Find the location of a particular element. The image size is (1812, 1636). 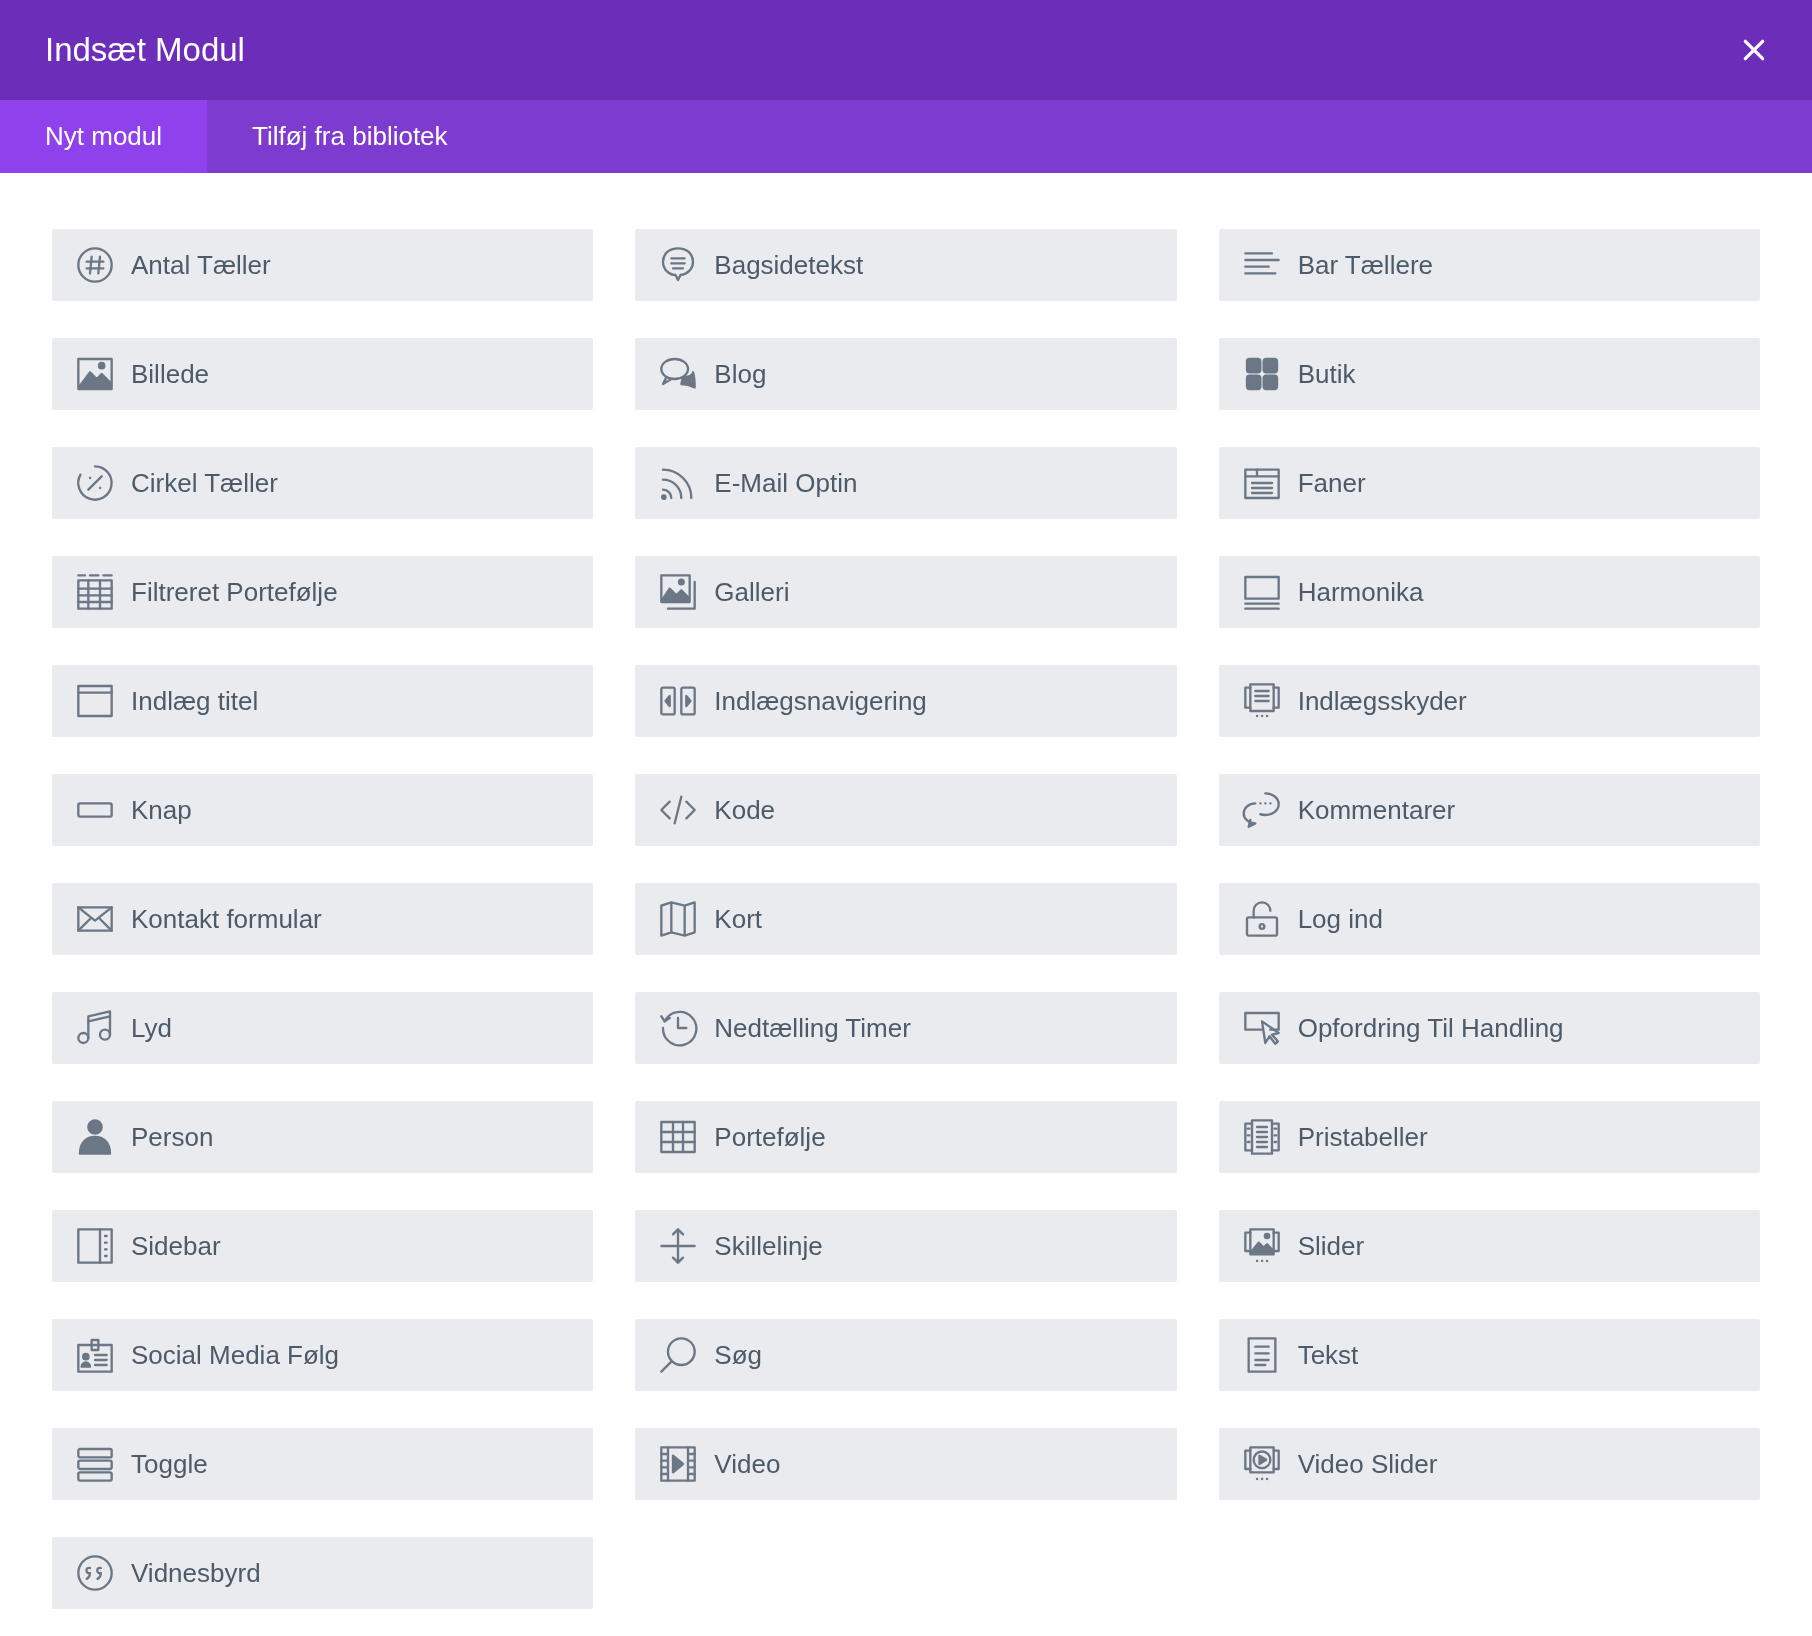

module-button: Pristabeller is located at coordinates (1489, 1137).